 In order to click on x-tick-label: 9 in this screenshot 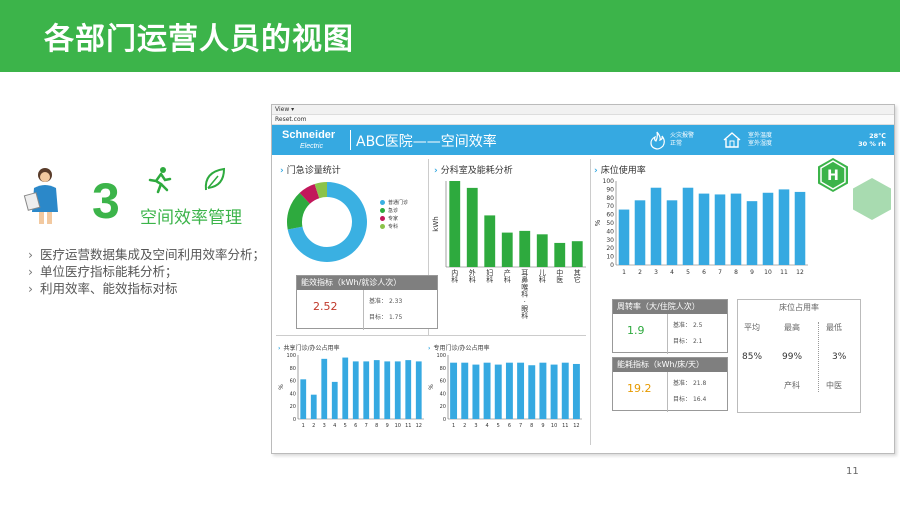, I will do `click(752, 272)`.